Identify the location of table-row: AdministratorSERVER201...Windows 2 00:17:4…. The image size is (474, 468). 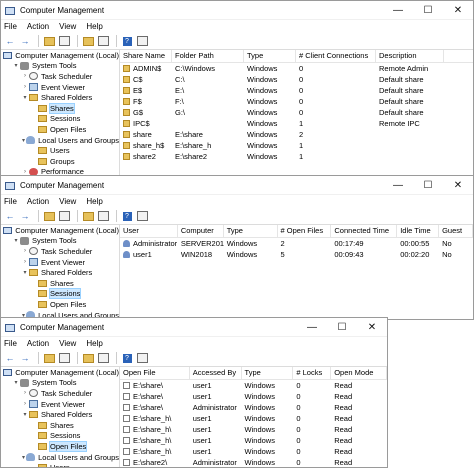
(296, 243).